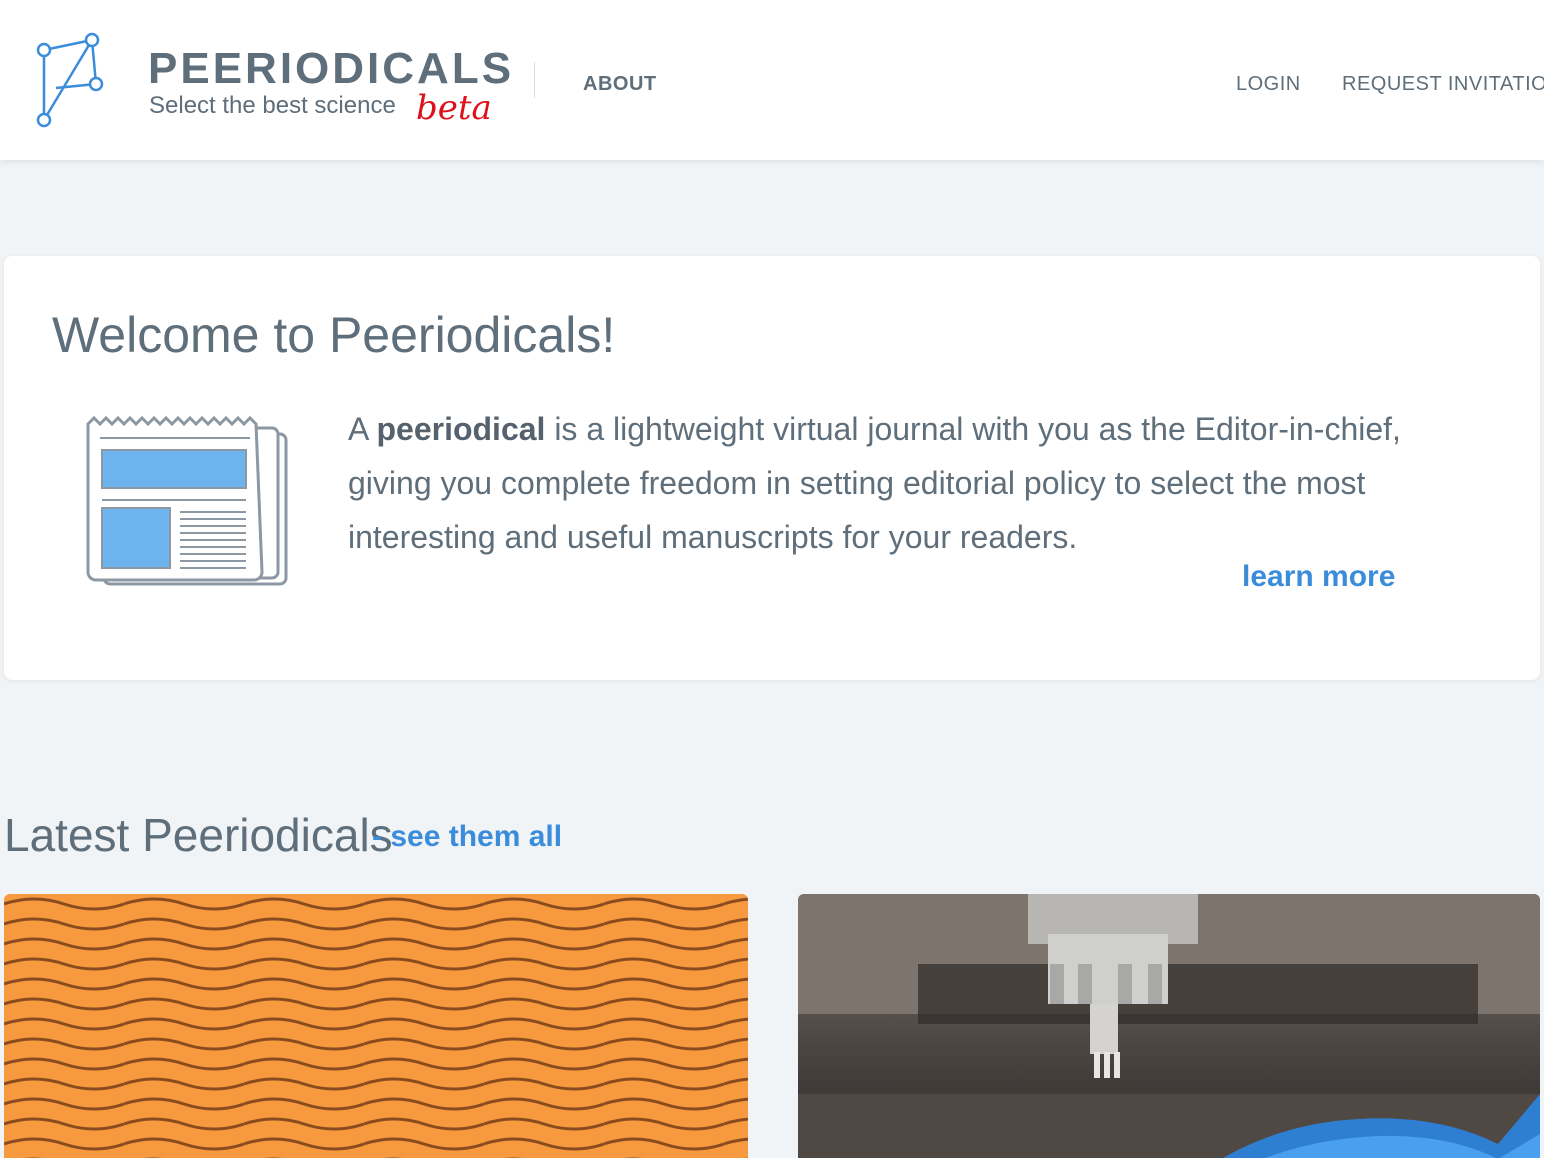 The width and height of the screenshot is (1544, 1158). Describe the element at coordinates (620, 84) in the screenshot. I see `nav-about-link: ABOUT` at that location.